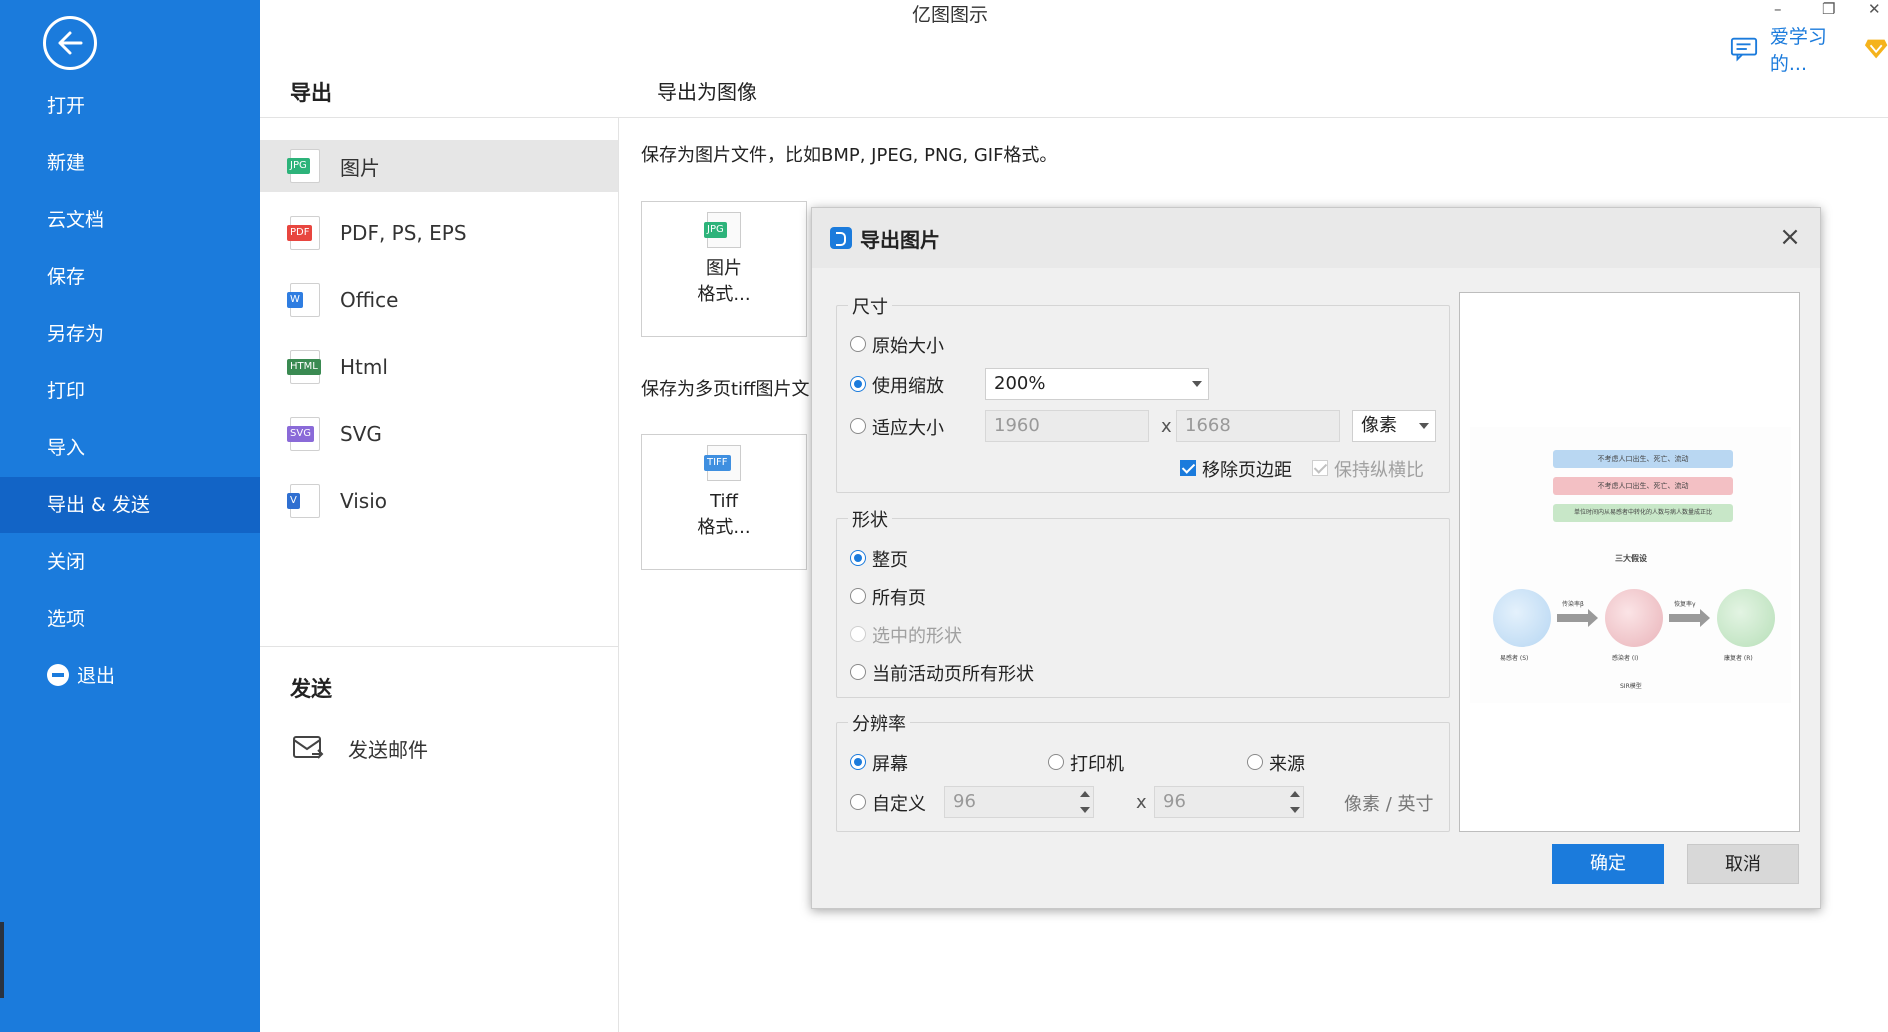  What do you see at coordinates (1188, 468) in the screenshot?
I see `remove-margin-checkbox` at bounding box center [1188, 468].